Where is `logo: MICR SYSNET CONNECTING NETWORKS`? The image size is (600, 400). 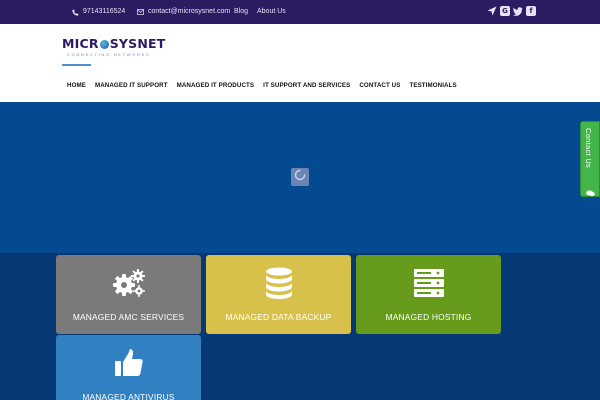 logo: MICR SYSNET CONNECTING NETWORKS is located at coordinates (114, 47).